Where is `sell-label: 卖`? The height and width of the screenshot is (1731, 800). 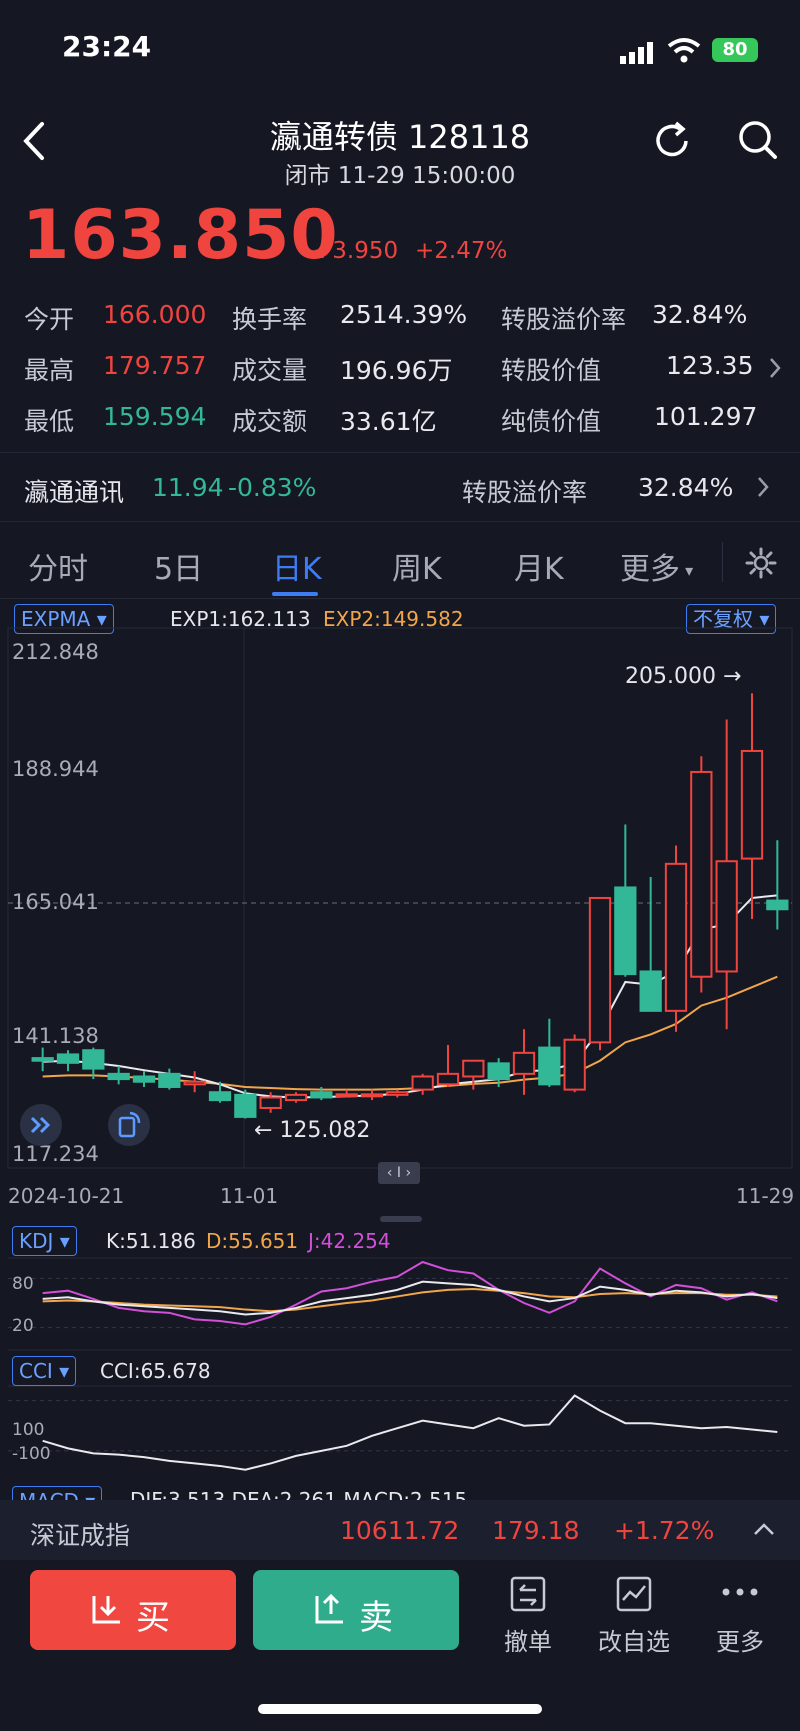
sell-label: 卖 is located at coordinates (376, 1618).